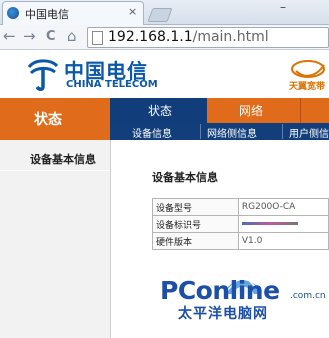 The image size is (329, 338). I want to click on brand-name-en: CHINA TELECOM, so click(112, 84).